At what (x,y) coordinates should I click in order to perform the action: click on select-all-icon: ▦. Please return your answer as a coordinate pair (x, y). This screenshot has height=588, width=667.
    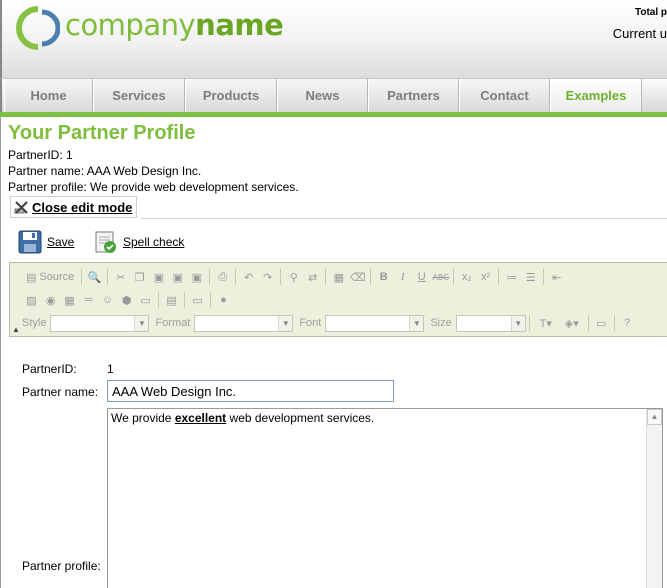
    Looking at the image, I should click on (338, 277).